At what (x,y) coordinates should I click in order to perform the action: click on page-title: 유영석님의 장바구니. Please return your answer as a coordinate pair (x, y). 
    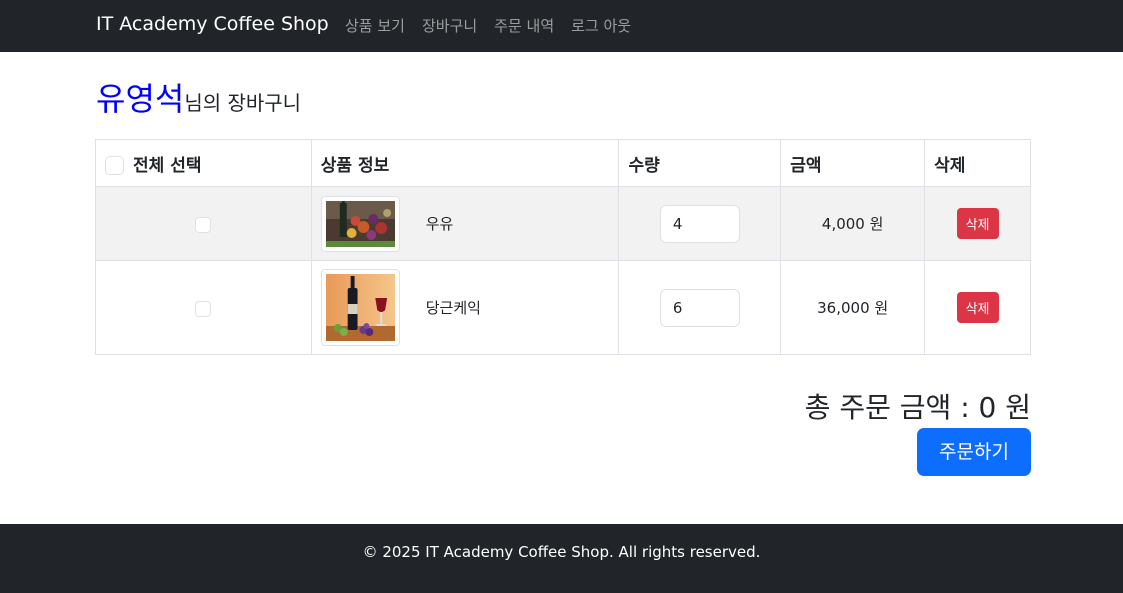
    Looking at the image, I should click on (198, 97).